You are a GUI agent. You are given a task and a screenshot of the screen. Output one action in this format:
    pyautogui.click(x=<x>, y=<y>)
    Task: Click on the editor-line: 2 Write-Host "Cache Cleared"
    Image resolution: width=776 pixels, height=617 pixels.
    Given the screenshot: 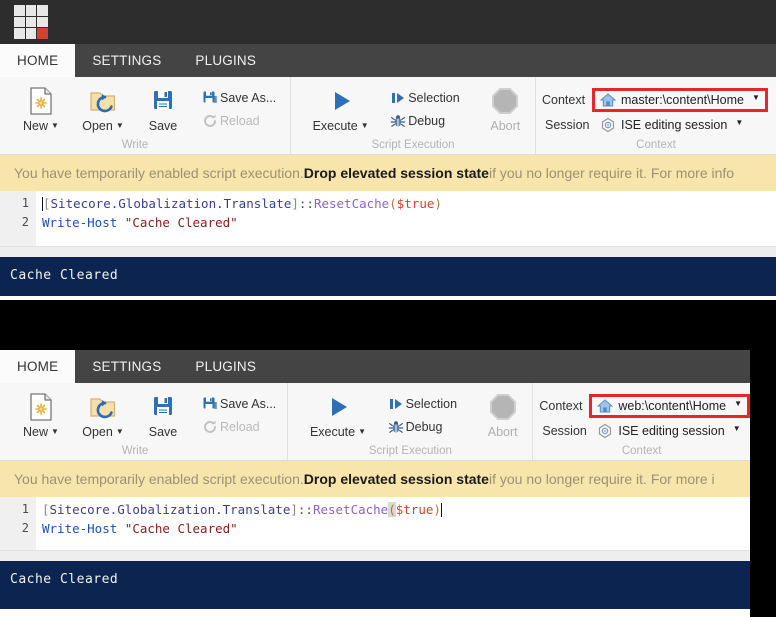 What is the action you would take?
    pyautogui.click(x=375, y=528)
    